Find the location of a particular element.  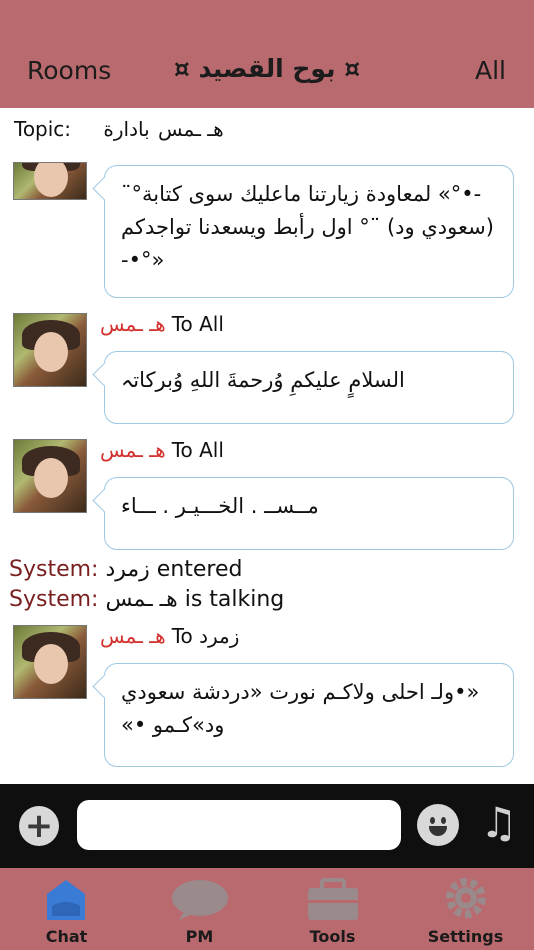

message-bubble: مــســ . الخـــيـر . ـــاء is located at coordinates (309, 513).